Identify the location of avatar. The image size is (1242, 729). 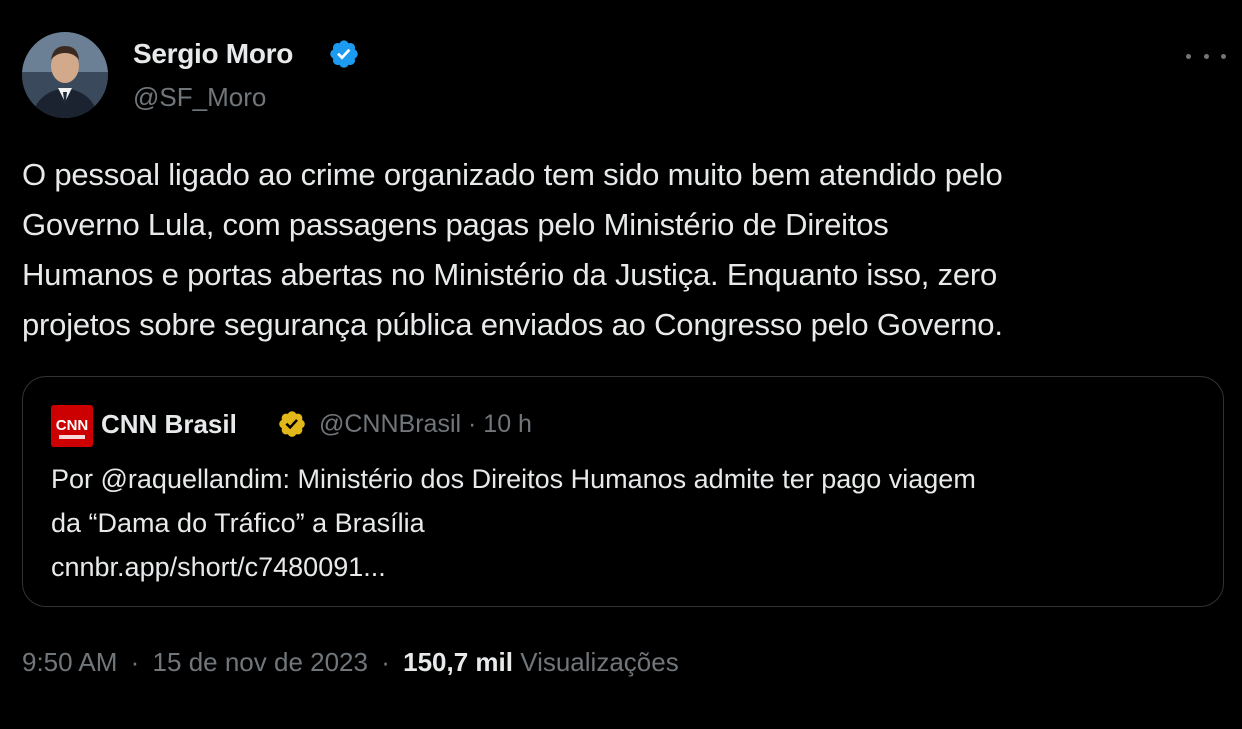
(65, 75).